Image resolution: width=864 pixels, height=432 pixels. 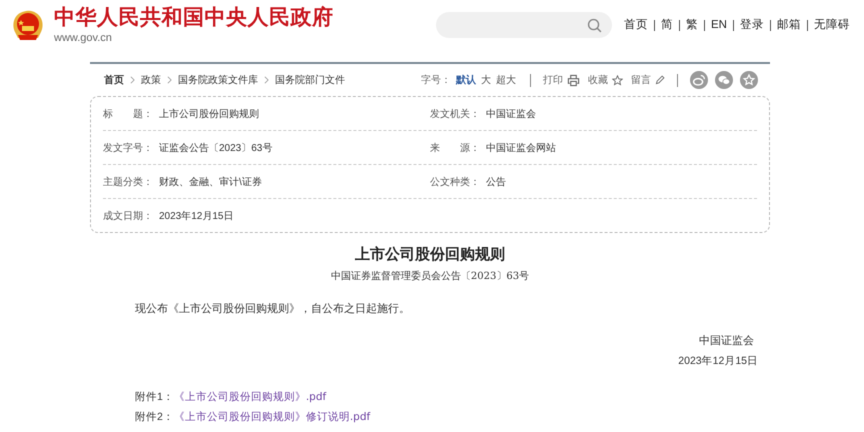 I want to click on nav-link: 繁, so click(x=691, y=25).